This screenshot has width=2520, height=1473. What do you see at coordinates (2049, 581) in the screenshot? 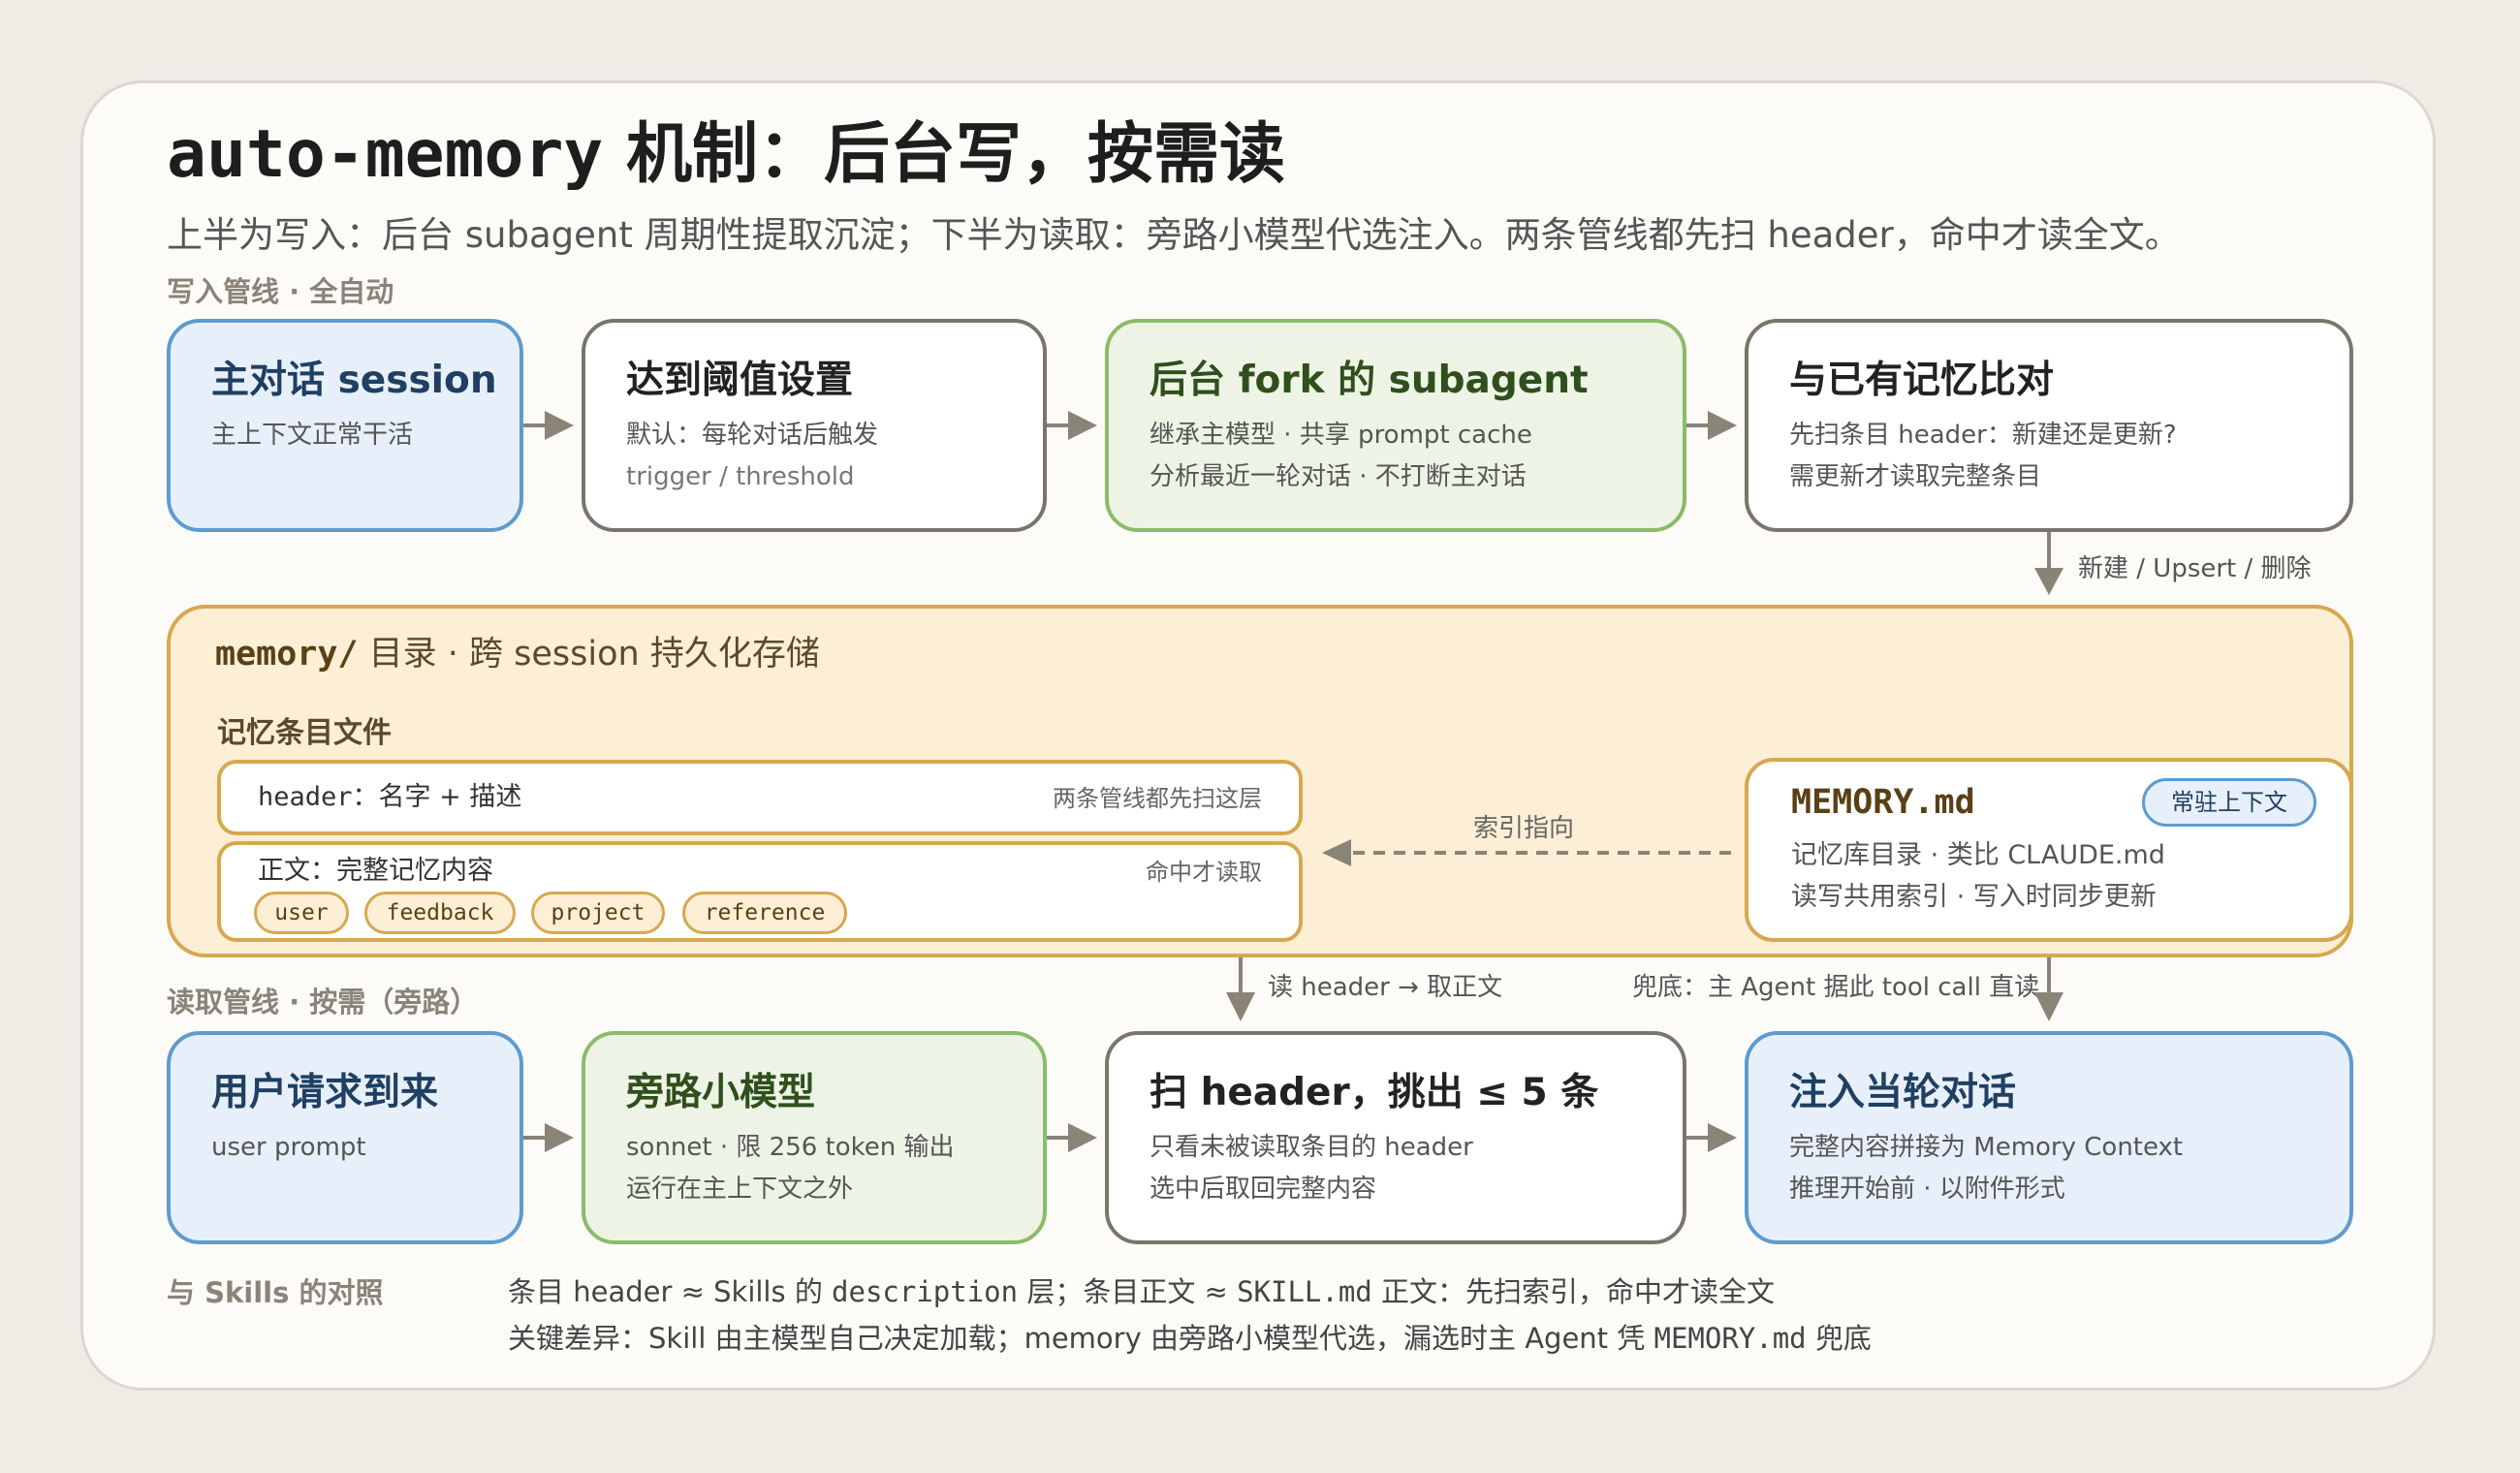
I see `arrowhead-store` at bounding box center [2049, 581].